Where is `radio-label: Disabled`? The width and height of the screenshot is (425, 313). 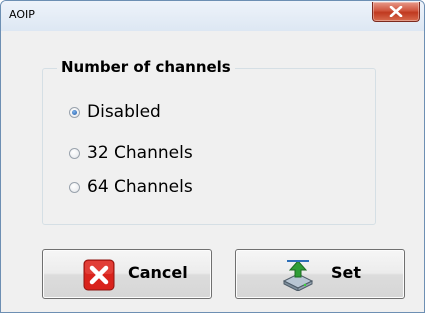 radio-label: Disabled is located at coordinates (124, 112).